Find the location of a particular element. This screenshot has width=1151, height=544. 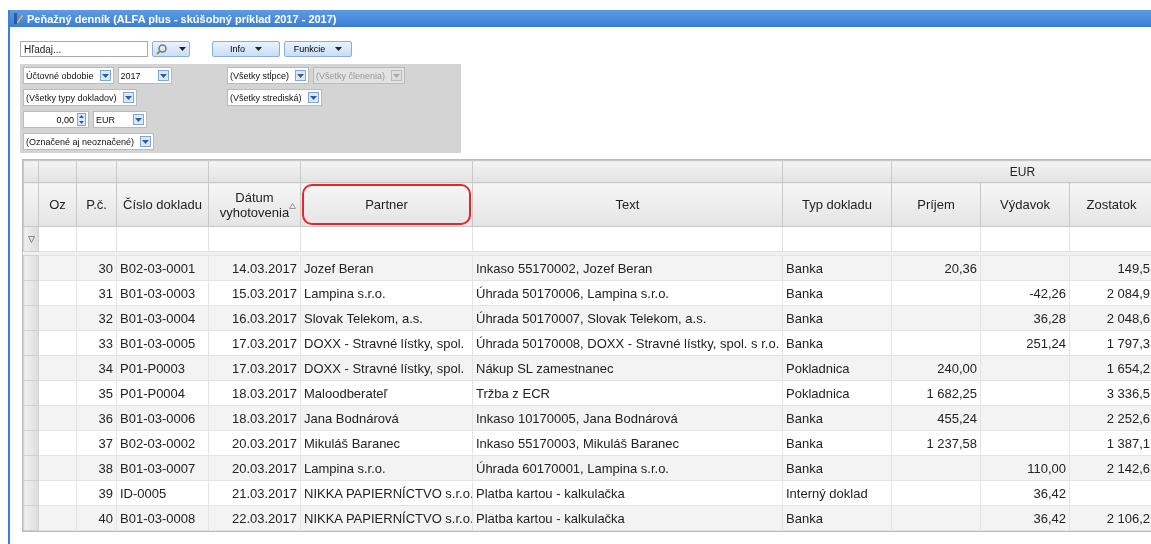

dropdown-field: EUR is located at coordinates (120, 119).